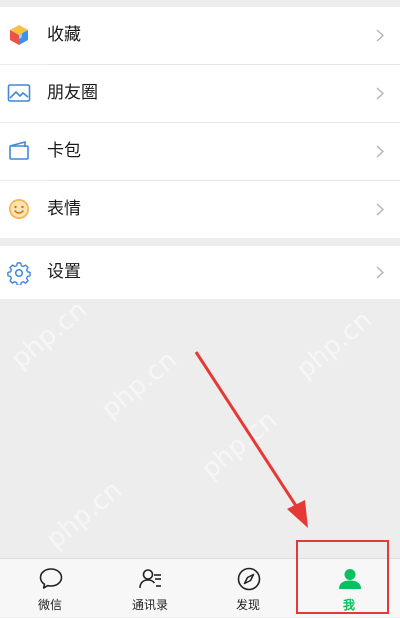 The image size is (400, 618). What do you see at coordinates (64, 209) in the screenshot?
I see `menu-item-label: 表情` at bounding box center [64, 209].